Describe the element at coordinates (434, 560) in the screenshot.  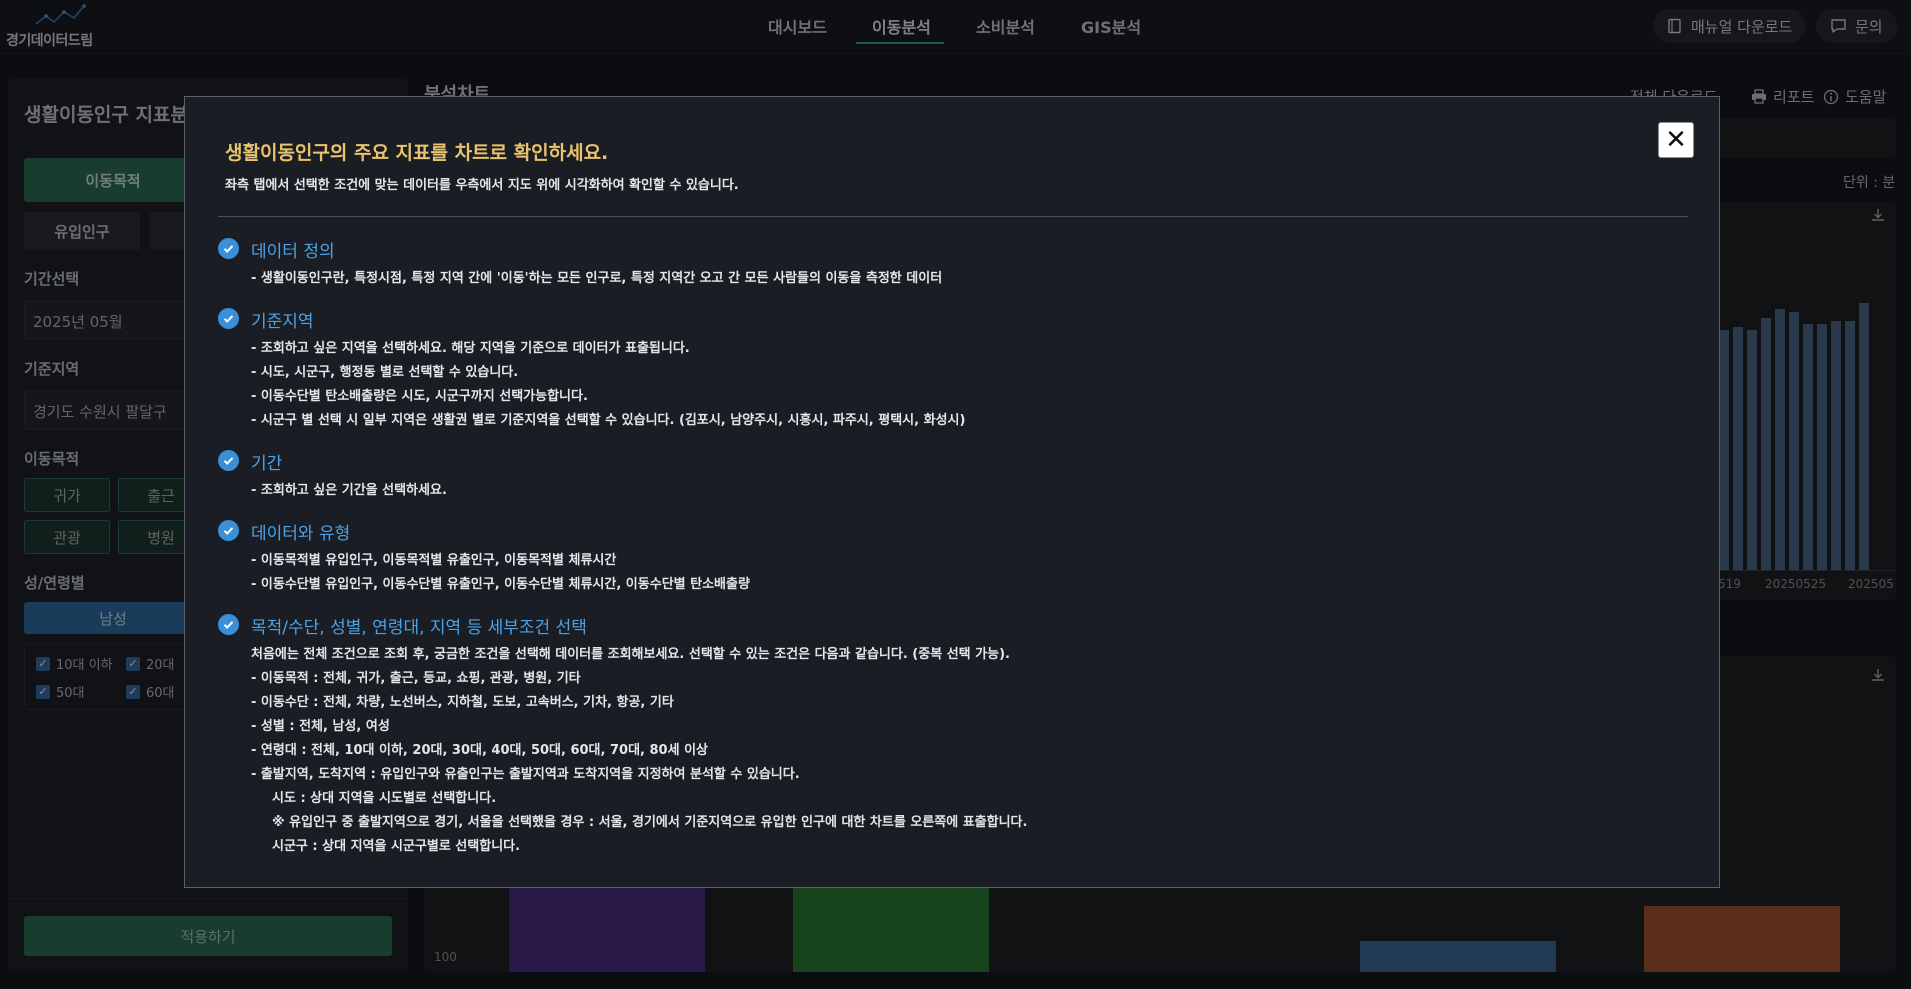
I see `modal-section-line: - 이동목적별 유입인구, 이동목적별 유출인구, 이동목적별 체류시간` at that location.